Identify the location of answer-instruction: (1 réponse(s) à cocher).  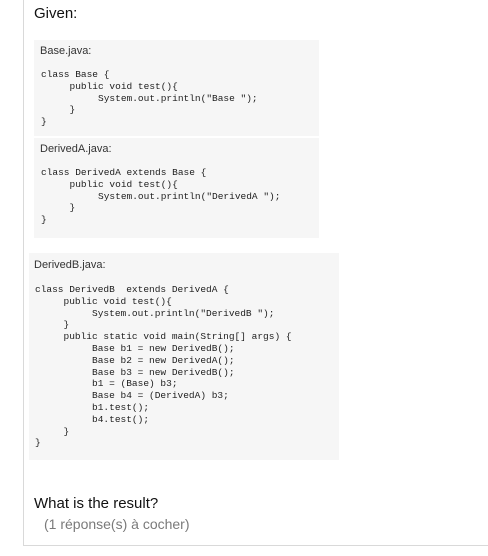
(117, 524).